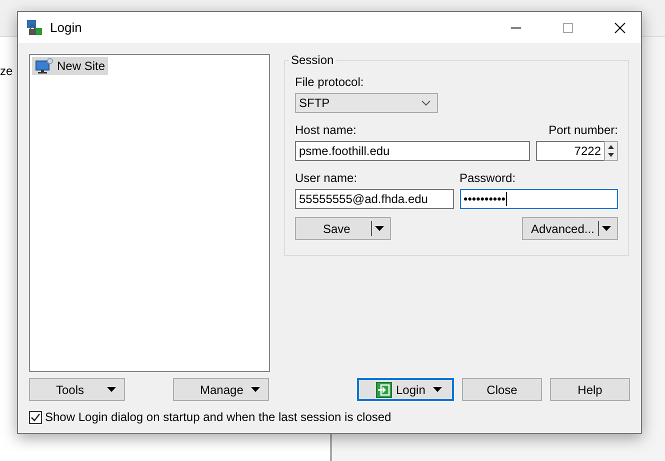 The height and width of the screenshot is (461, 665). What do you see at coordinates (44, 66) in the screenshot?
I see `monitor-icon` at bounding box center [44, 66].